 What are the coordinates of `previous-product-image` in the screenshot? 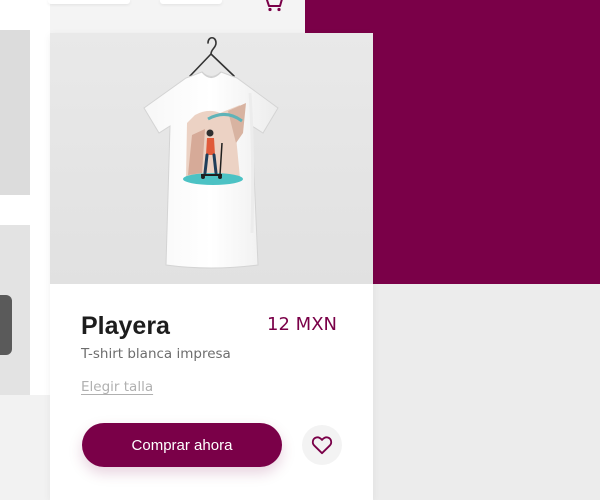 It's located at (15, 112).